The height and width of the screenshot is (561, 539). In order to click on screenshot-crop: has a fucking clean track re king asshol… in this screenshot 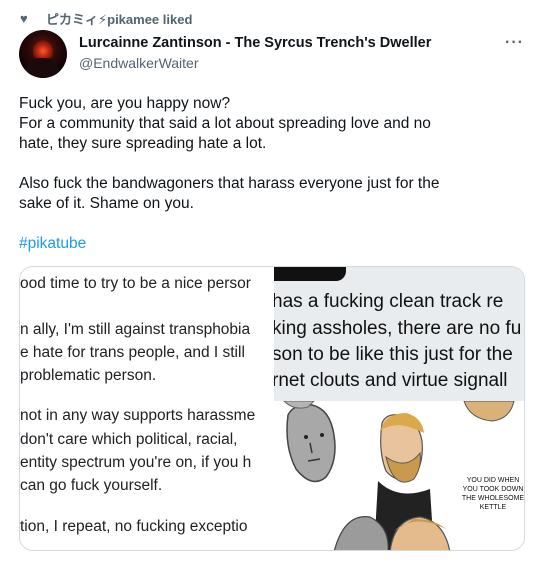, I will do `click(399, 334)`.